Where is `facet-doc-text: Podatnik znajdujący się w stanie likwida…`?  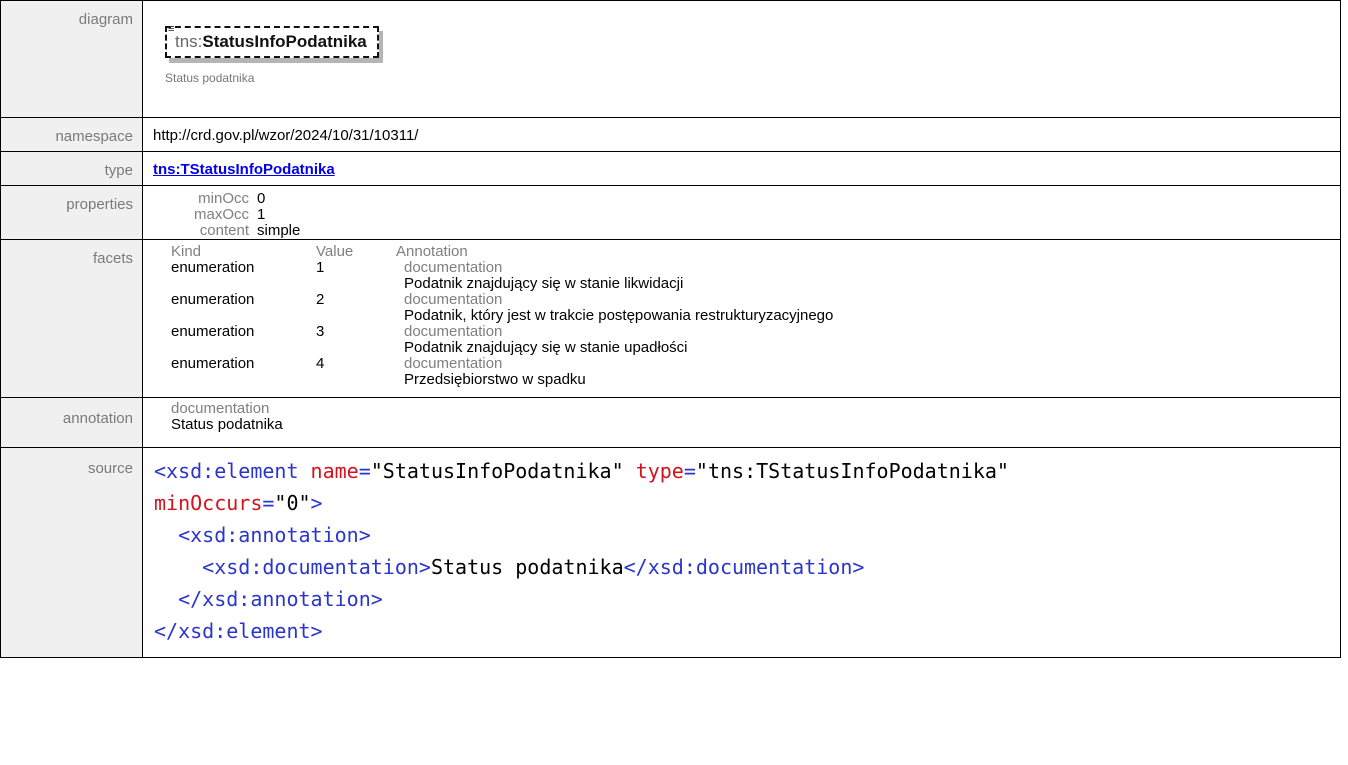
facet-doc-text: Podatnik znajdujący się w stanie likwida… is located at coordinates (544, 283).